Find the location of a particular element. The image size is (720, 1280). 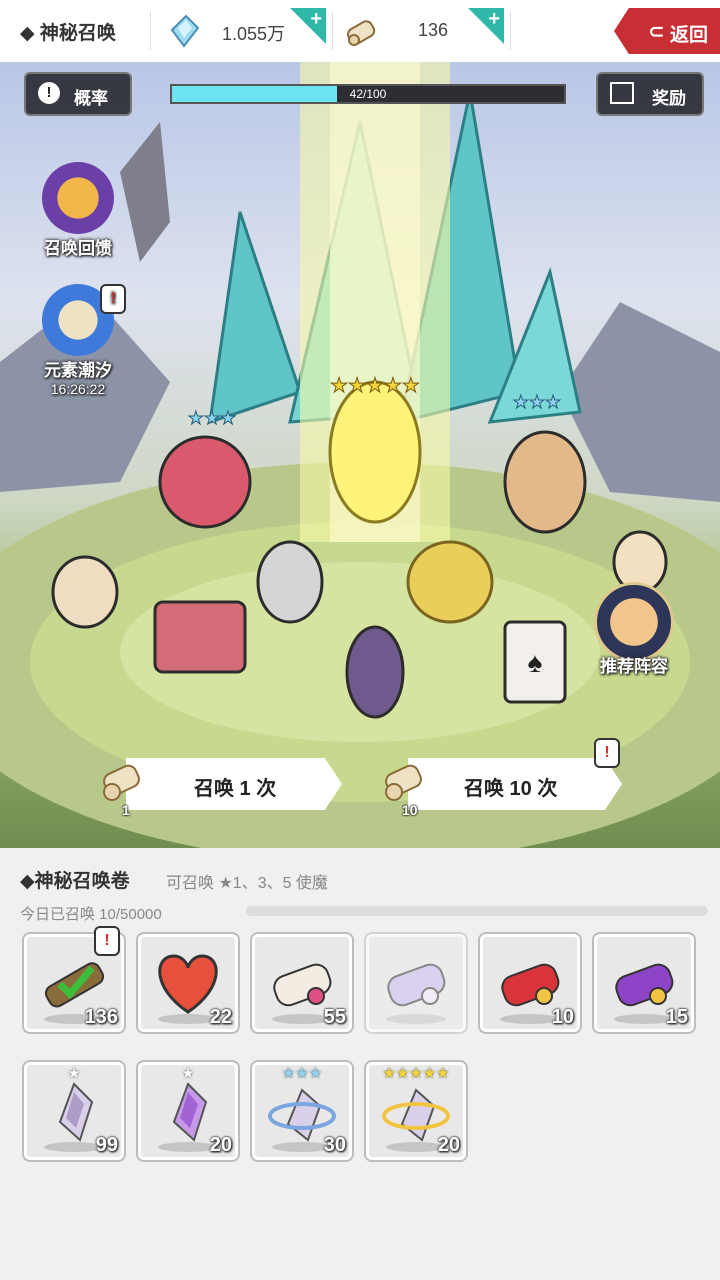

daily-summon-bar is located at coordinates (477, 911).